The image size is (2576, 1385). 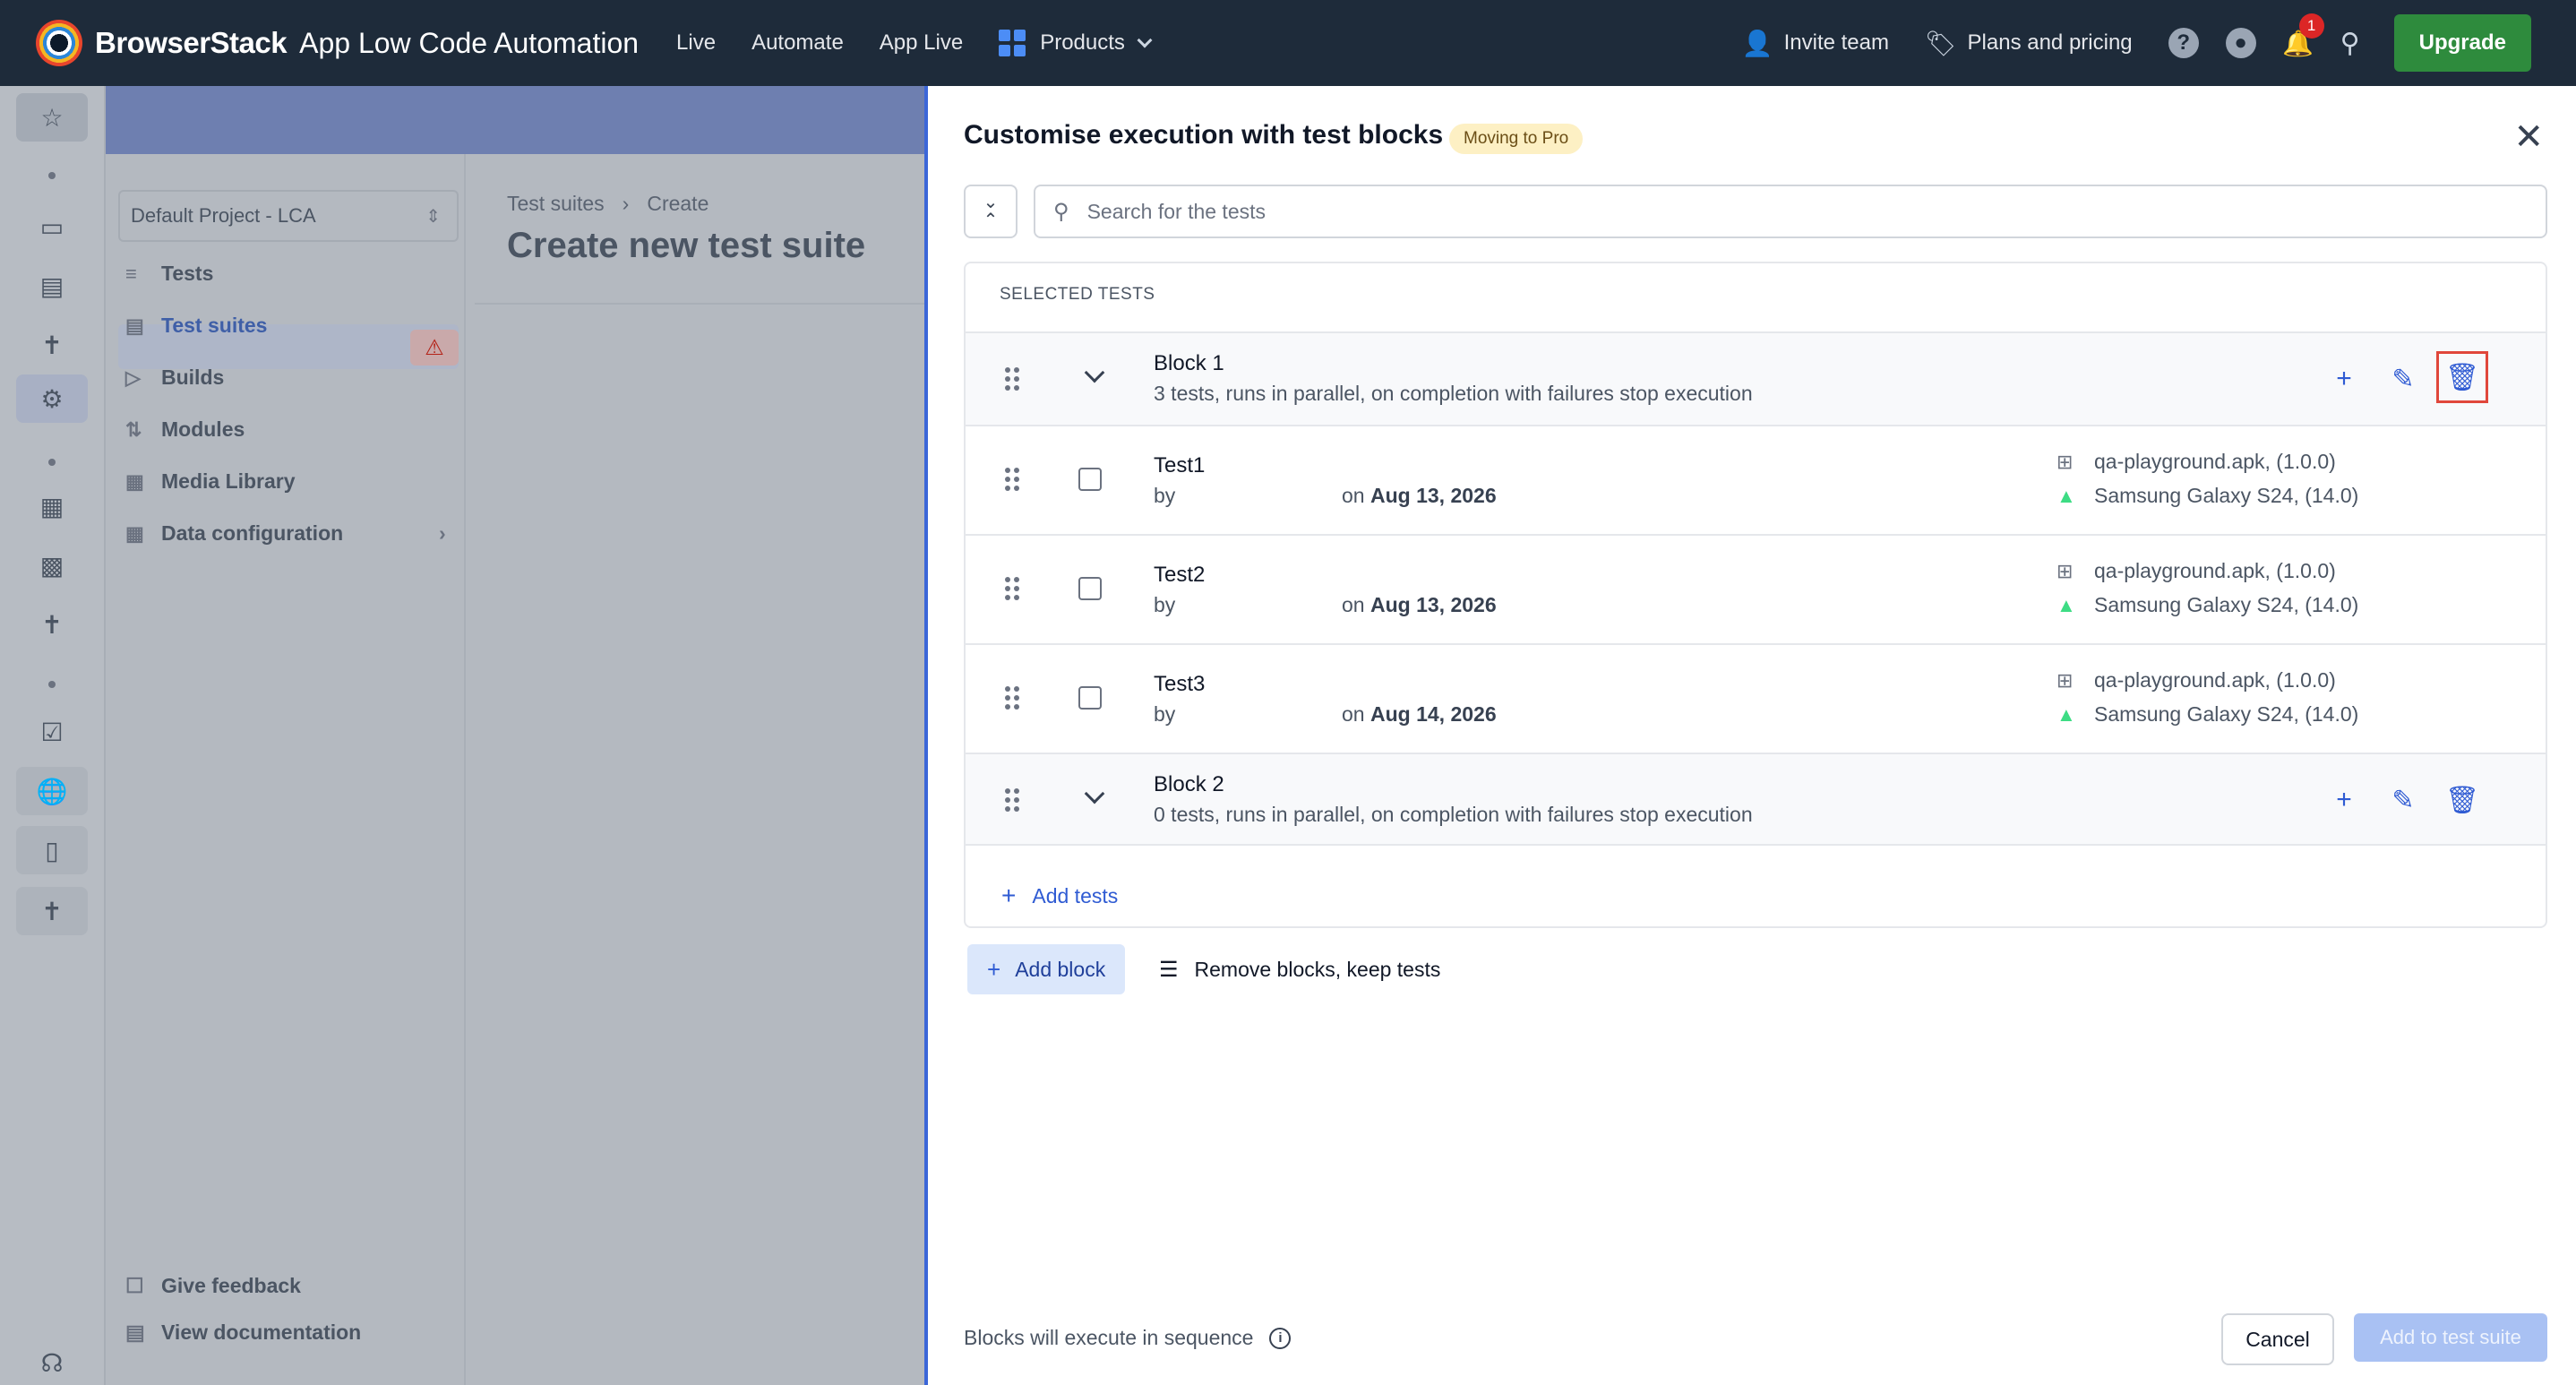 I want to click on chevron-right-icon: ›, so click(x=442, y=533).